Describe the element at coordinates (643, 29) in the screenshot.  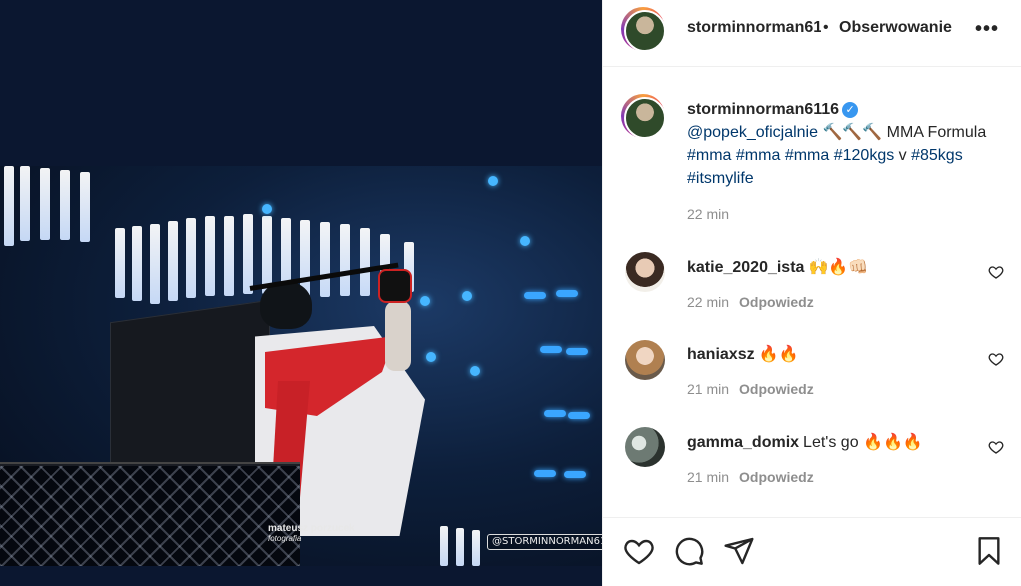
I see `author-avatar` at that location.